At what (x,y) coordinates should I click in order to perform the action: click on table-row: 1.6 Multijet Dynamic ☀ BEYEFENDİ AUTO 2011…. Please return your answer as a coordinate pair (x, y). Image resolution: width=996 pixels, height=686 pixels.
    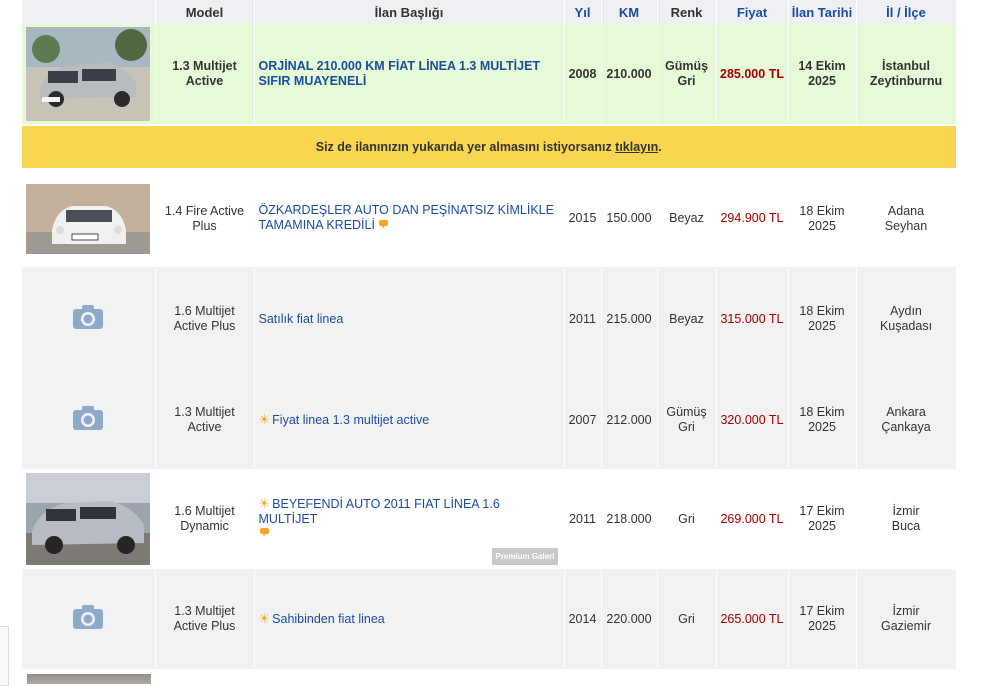
    Looking at the image, I should click on (489, 519).